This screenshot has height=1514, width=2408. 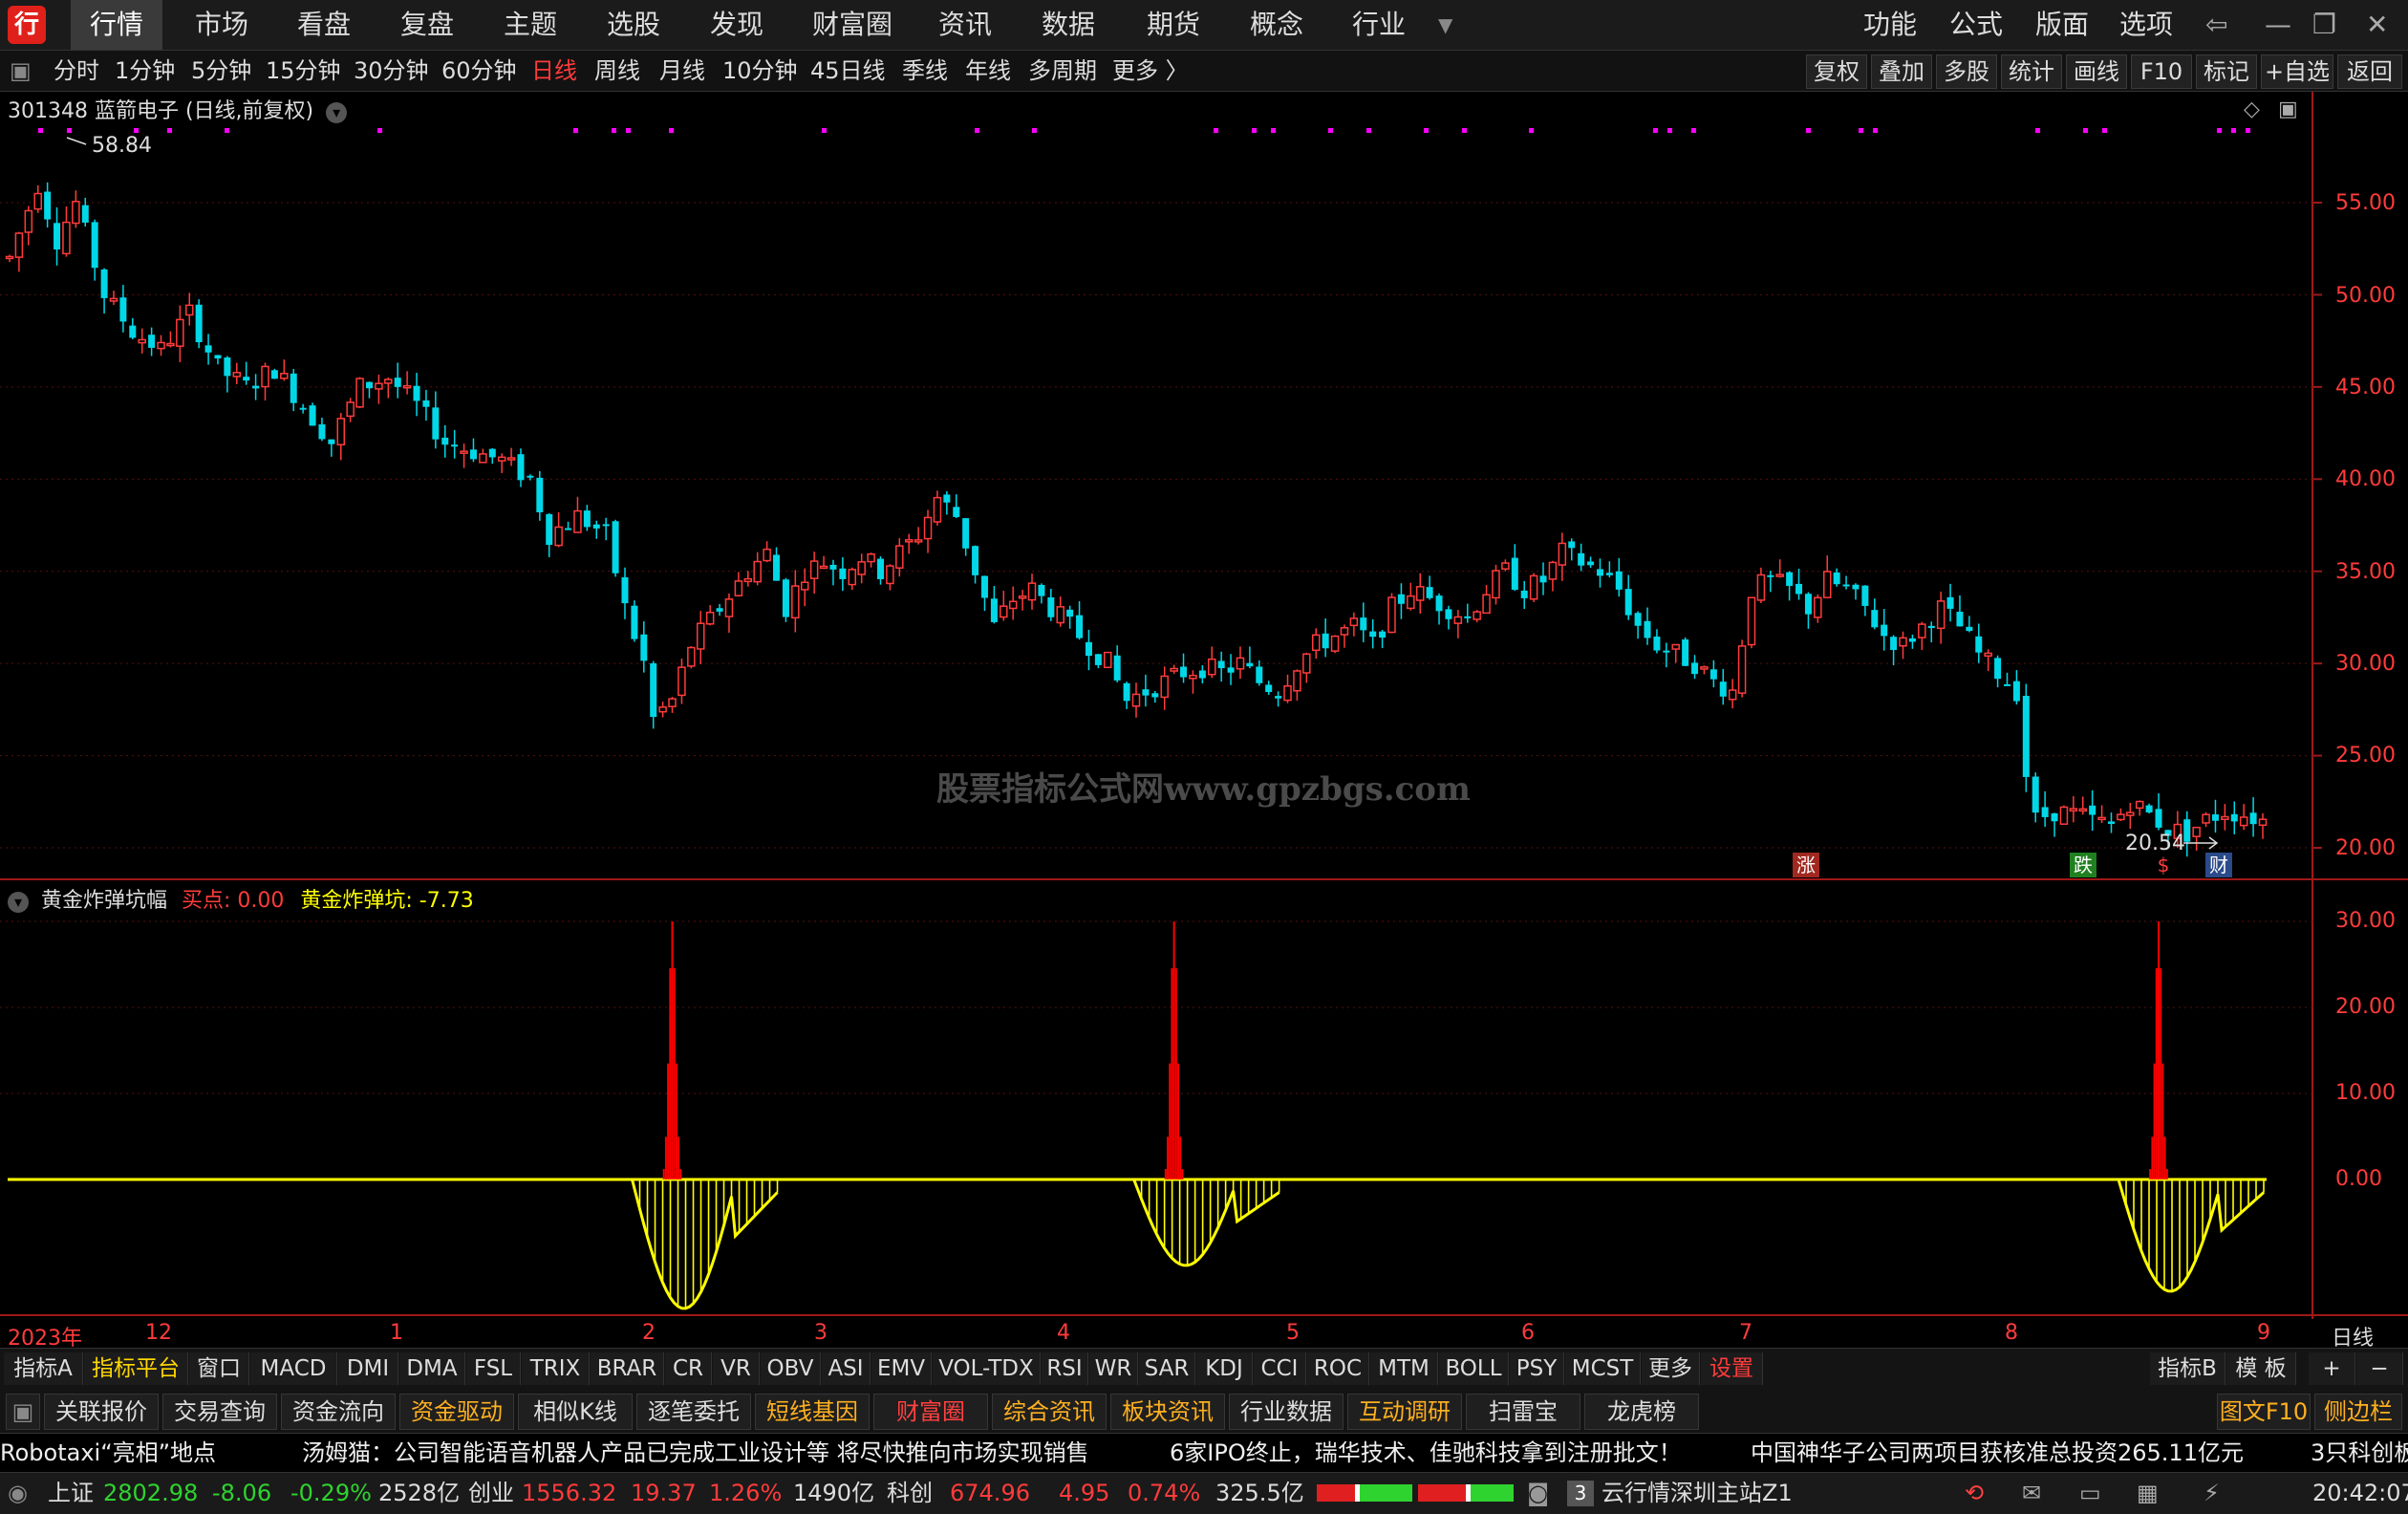 I want to click on menu-item-data: 数据, so click(x=1069, y=25).